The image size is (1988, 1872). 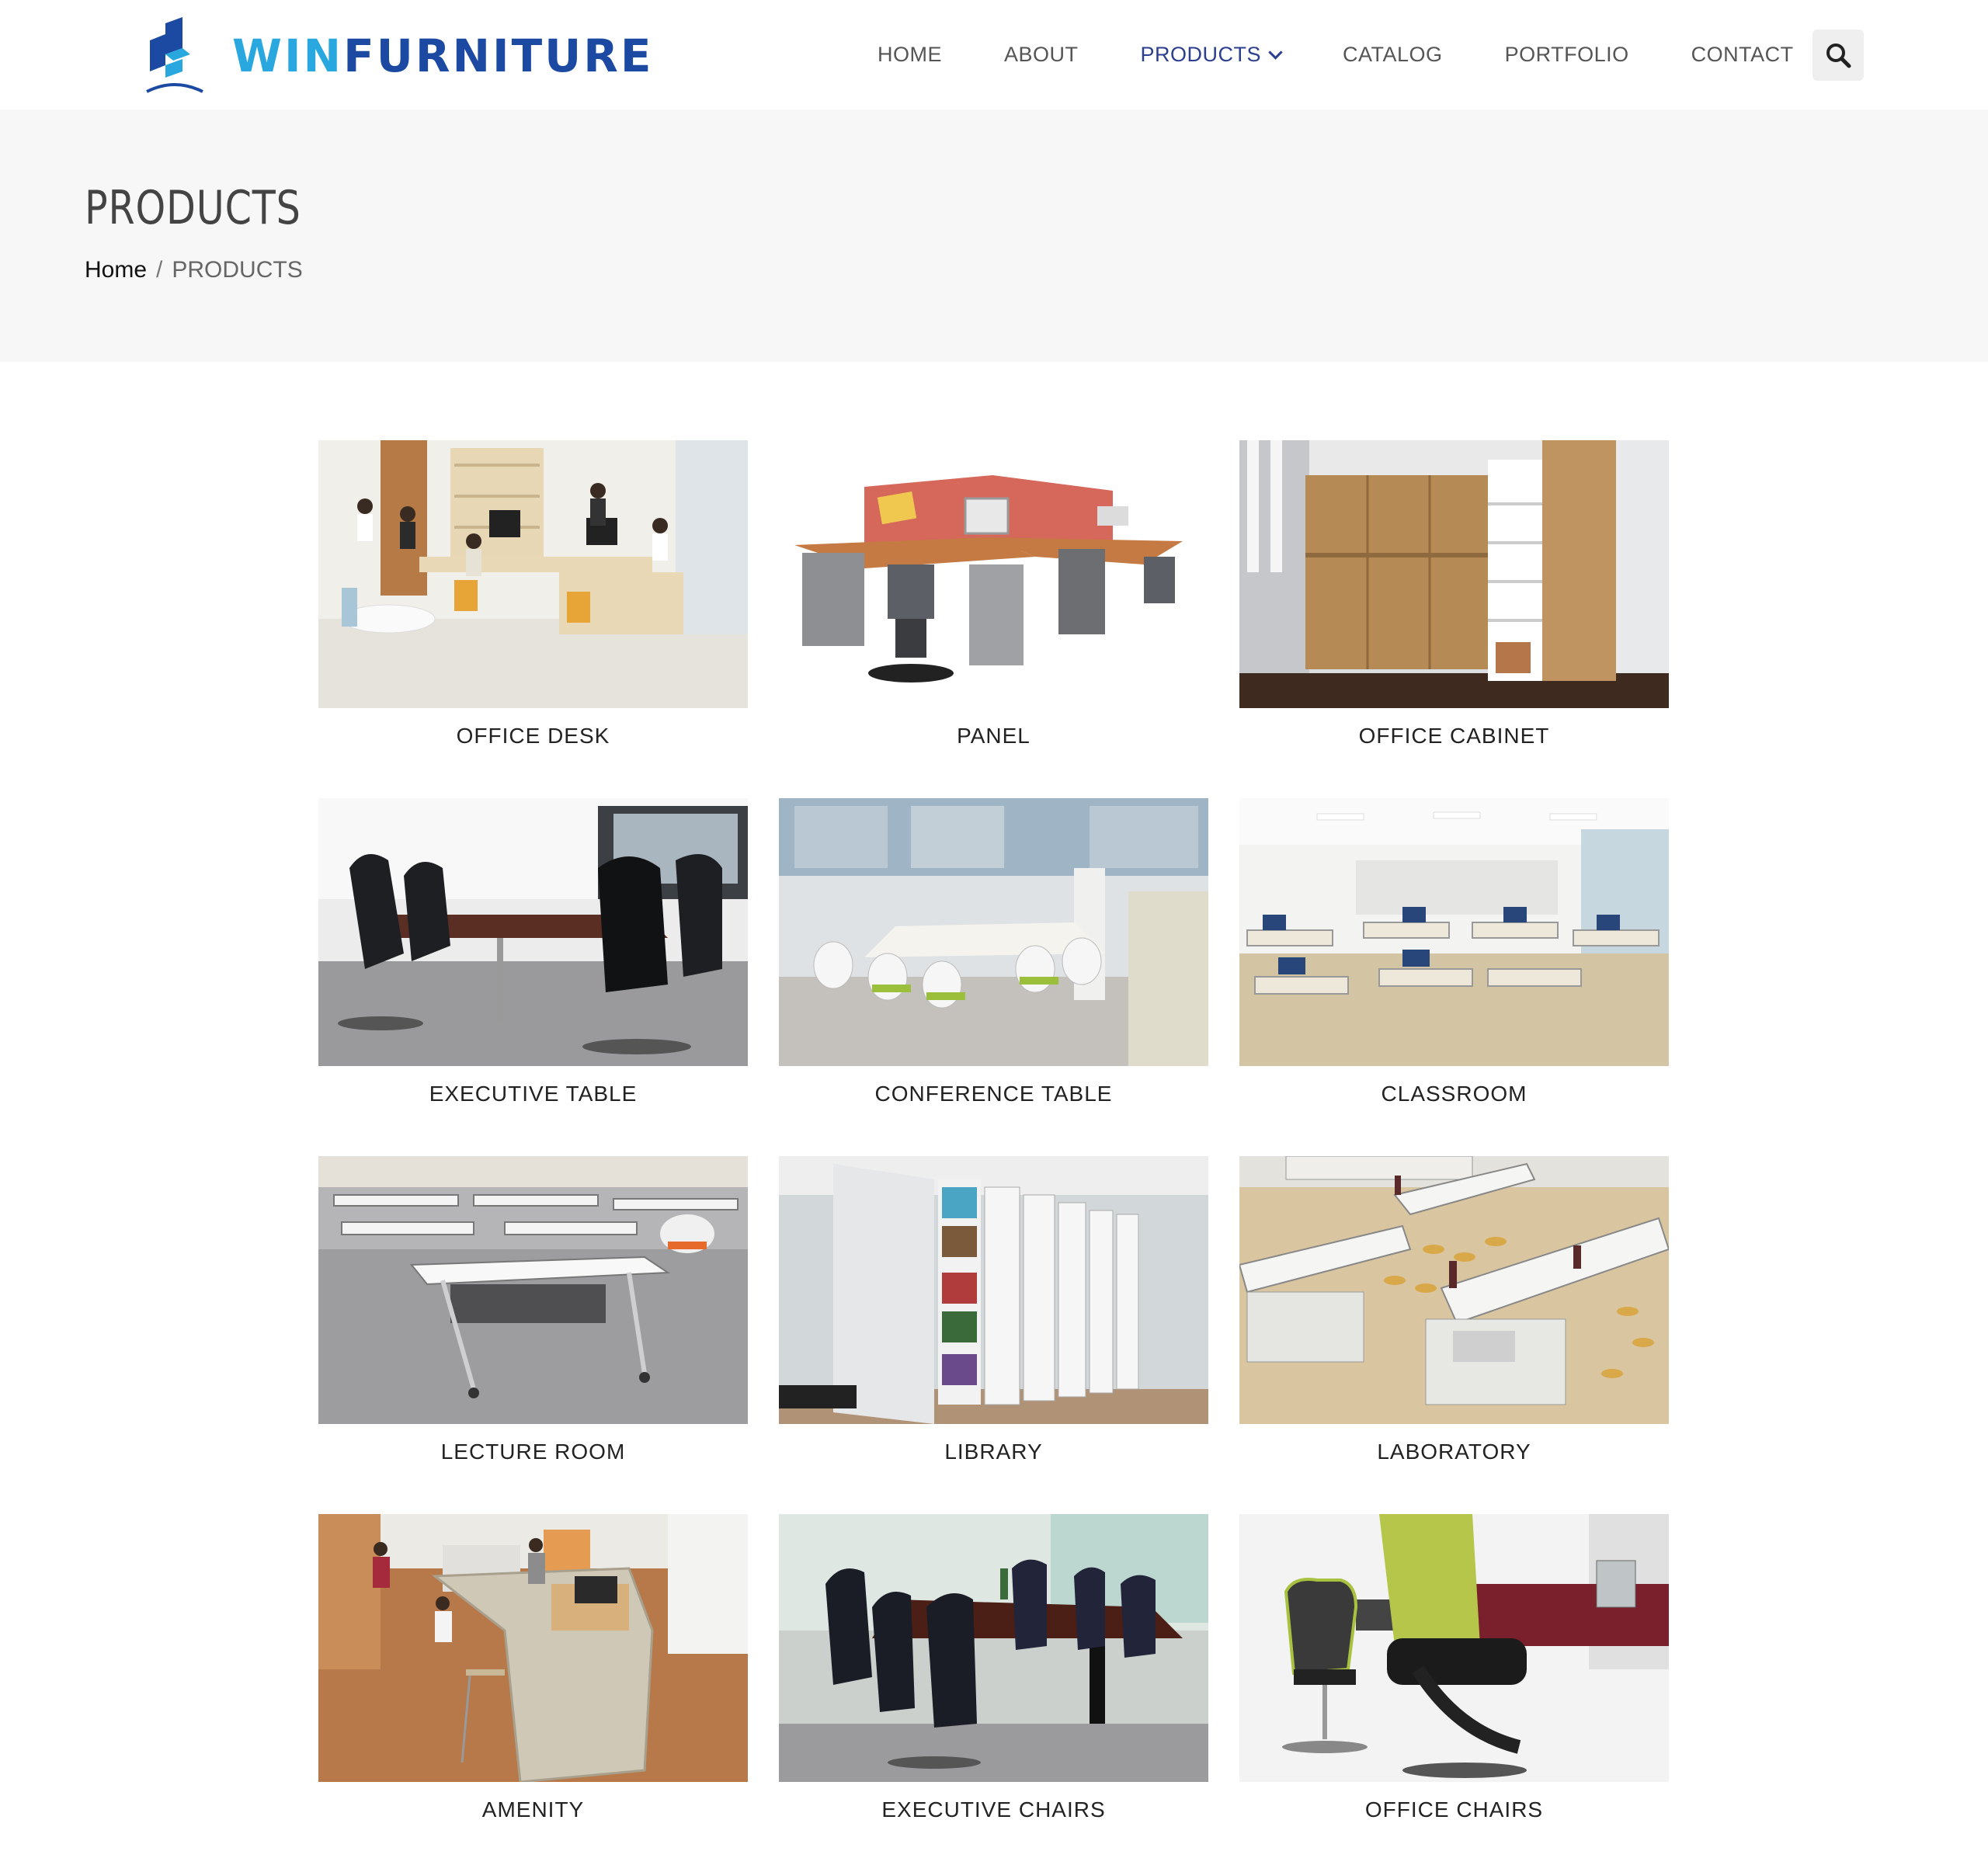 I want to click on product-card-panel: PANEL, so click(x=993, y=619).